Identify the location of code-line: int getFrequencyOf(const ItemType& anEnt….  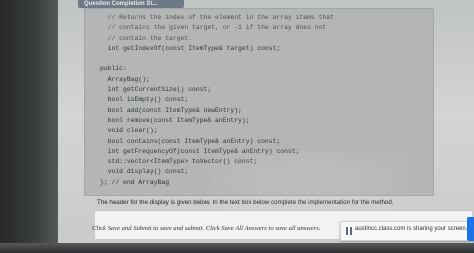
(200, 151).